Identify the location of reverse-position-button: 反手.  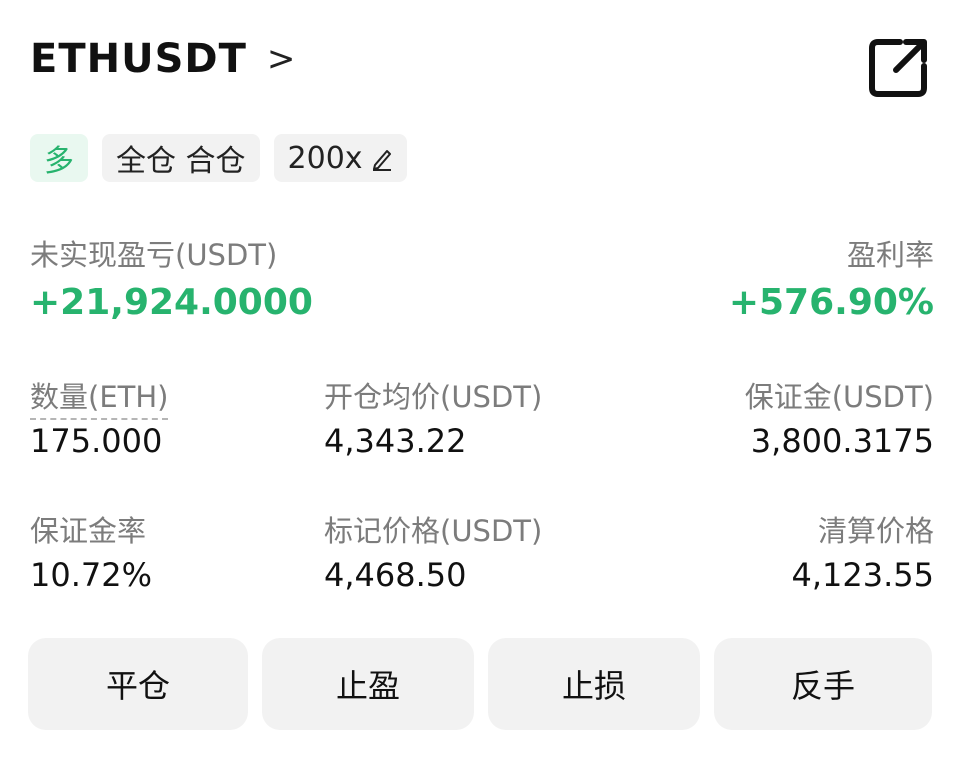
(823, 684).